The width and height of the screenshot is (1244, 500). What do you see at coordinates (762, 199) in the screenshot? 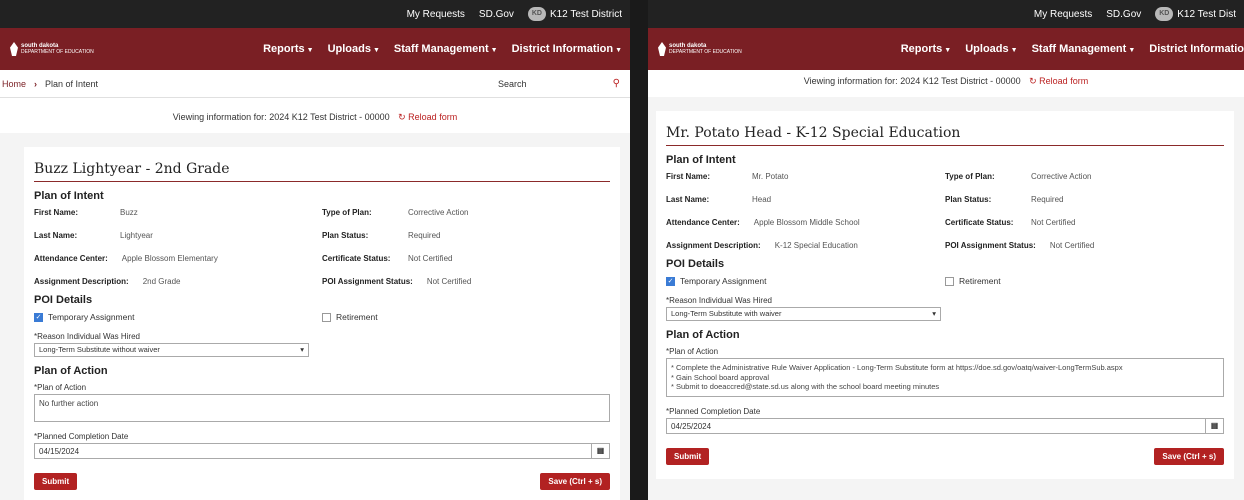
I see `last-name-value: Head` at bounding box center [762, 199].